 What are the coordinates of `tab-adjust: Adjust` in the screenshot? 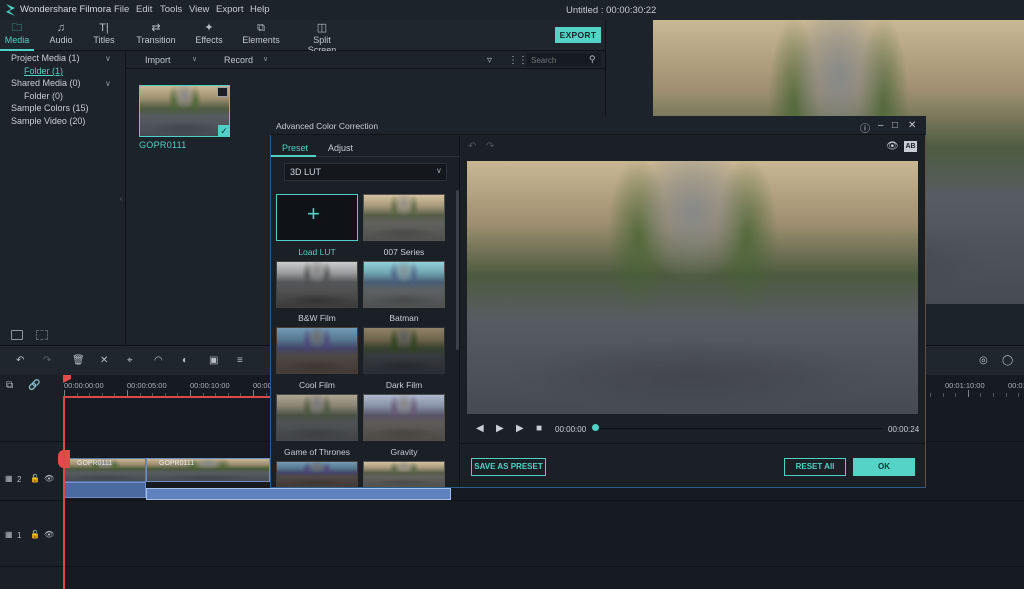 It's located at (340, 148).